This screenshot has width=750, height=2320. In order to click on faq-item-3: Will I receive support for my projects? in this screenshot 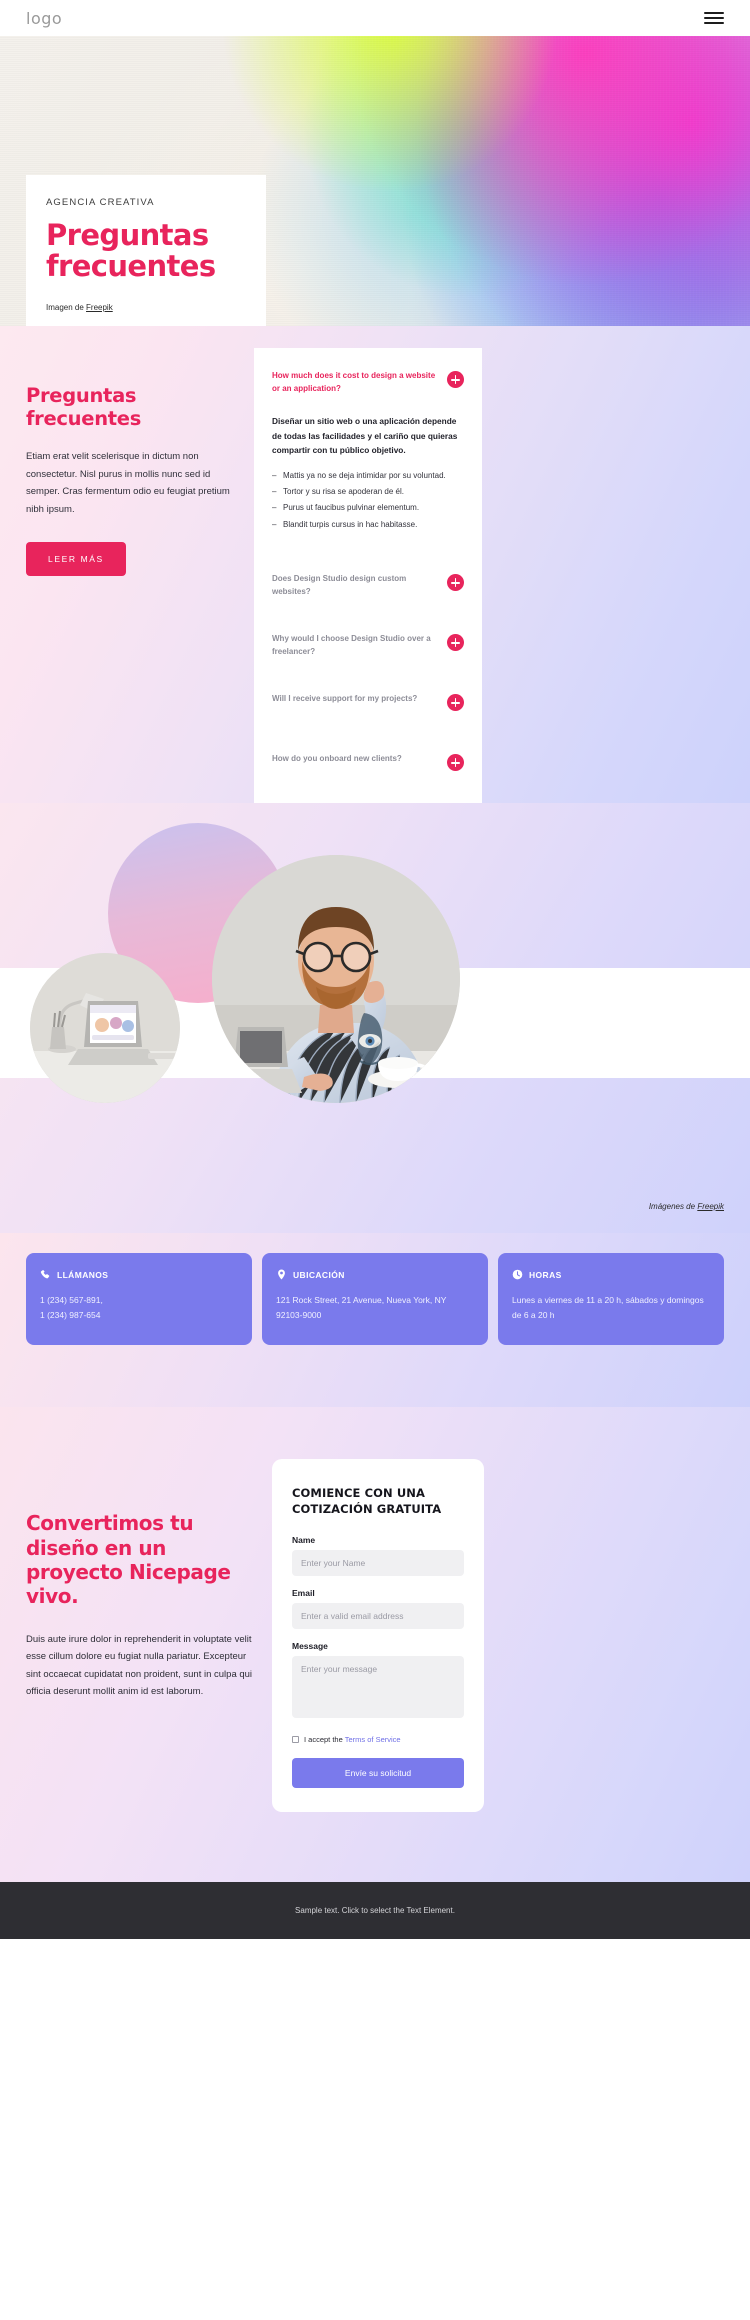, I will do `click(368, 706)`.